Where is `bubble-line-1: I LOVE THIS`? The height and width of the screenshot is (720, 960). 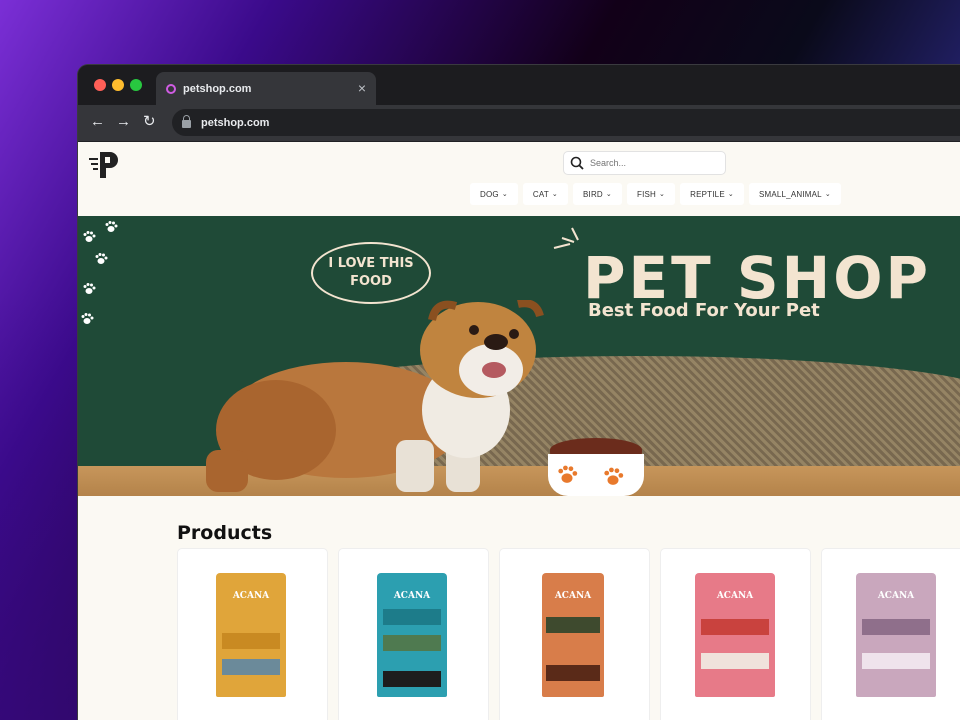 bubble-line-1: I LOVE THIS is located at coordinates (371, 263).